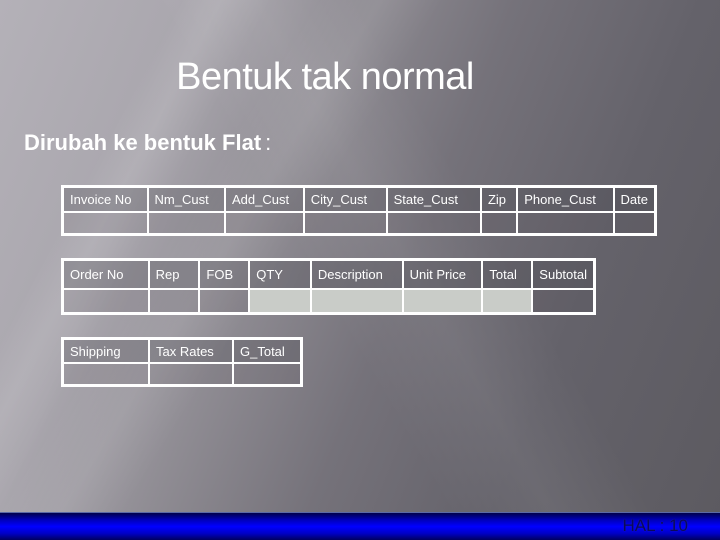 The image size is (720, 540). What do you see at coordinates (345, 199) in the screenshot?
I see `header-cell-city-cust: City_Cust` at bounding box center [345, 199].